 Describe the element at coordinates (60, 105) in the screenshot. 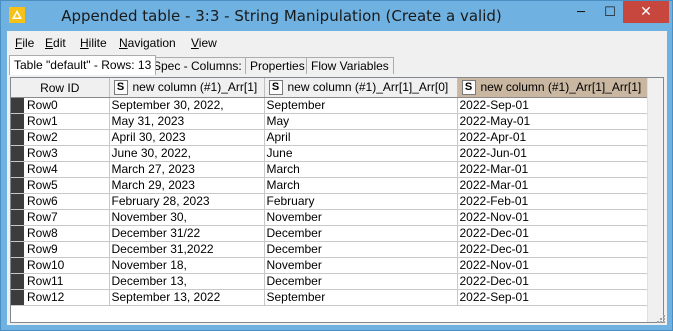

I see `row-id-cell: Row0` at that location.